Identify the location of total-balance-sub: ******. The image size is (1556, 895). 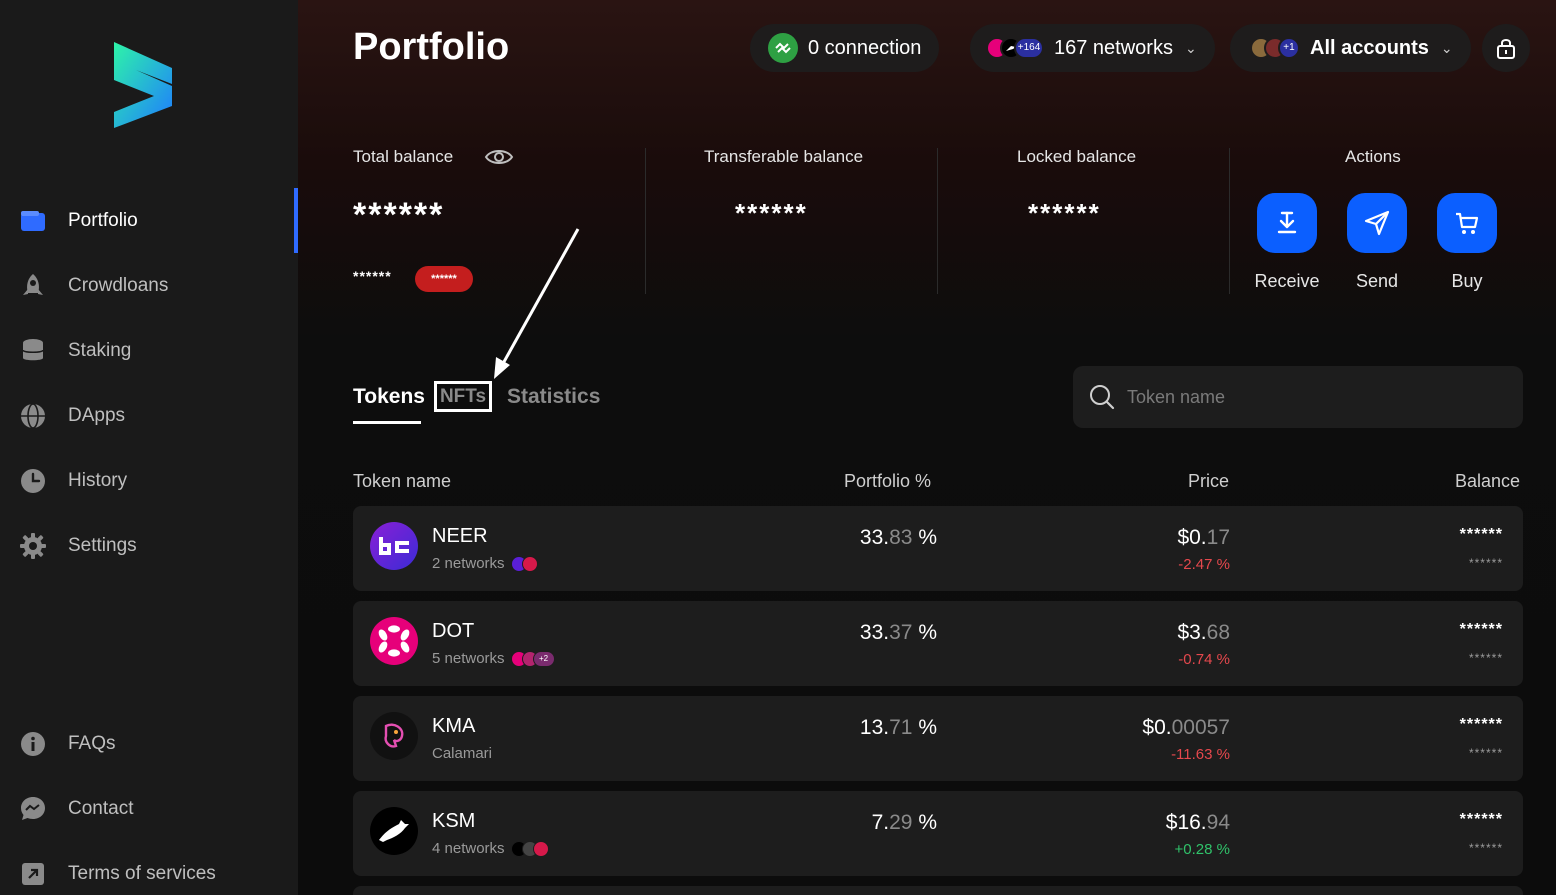
(372, 276).